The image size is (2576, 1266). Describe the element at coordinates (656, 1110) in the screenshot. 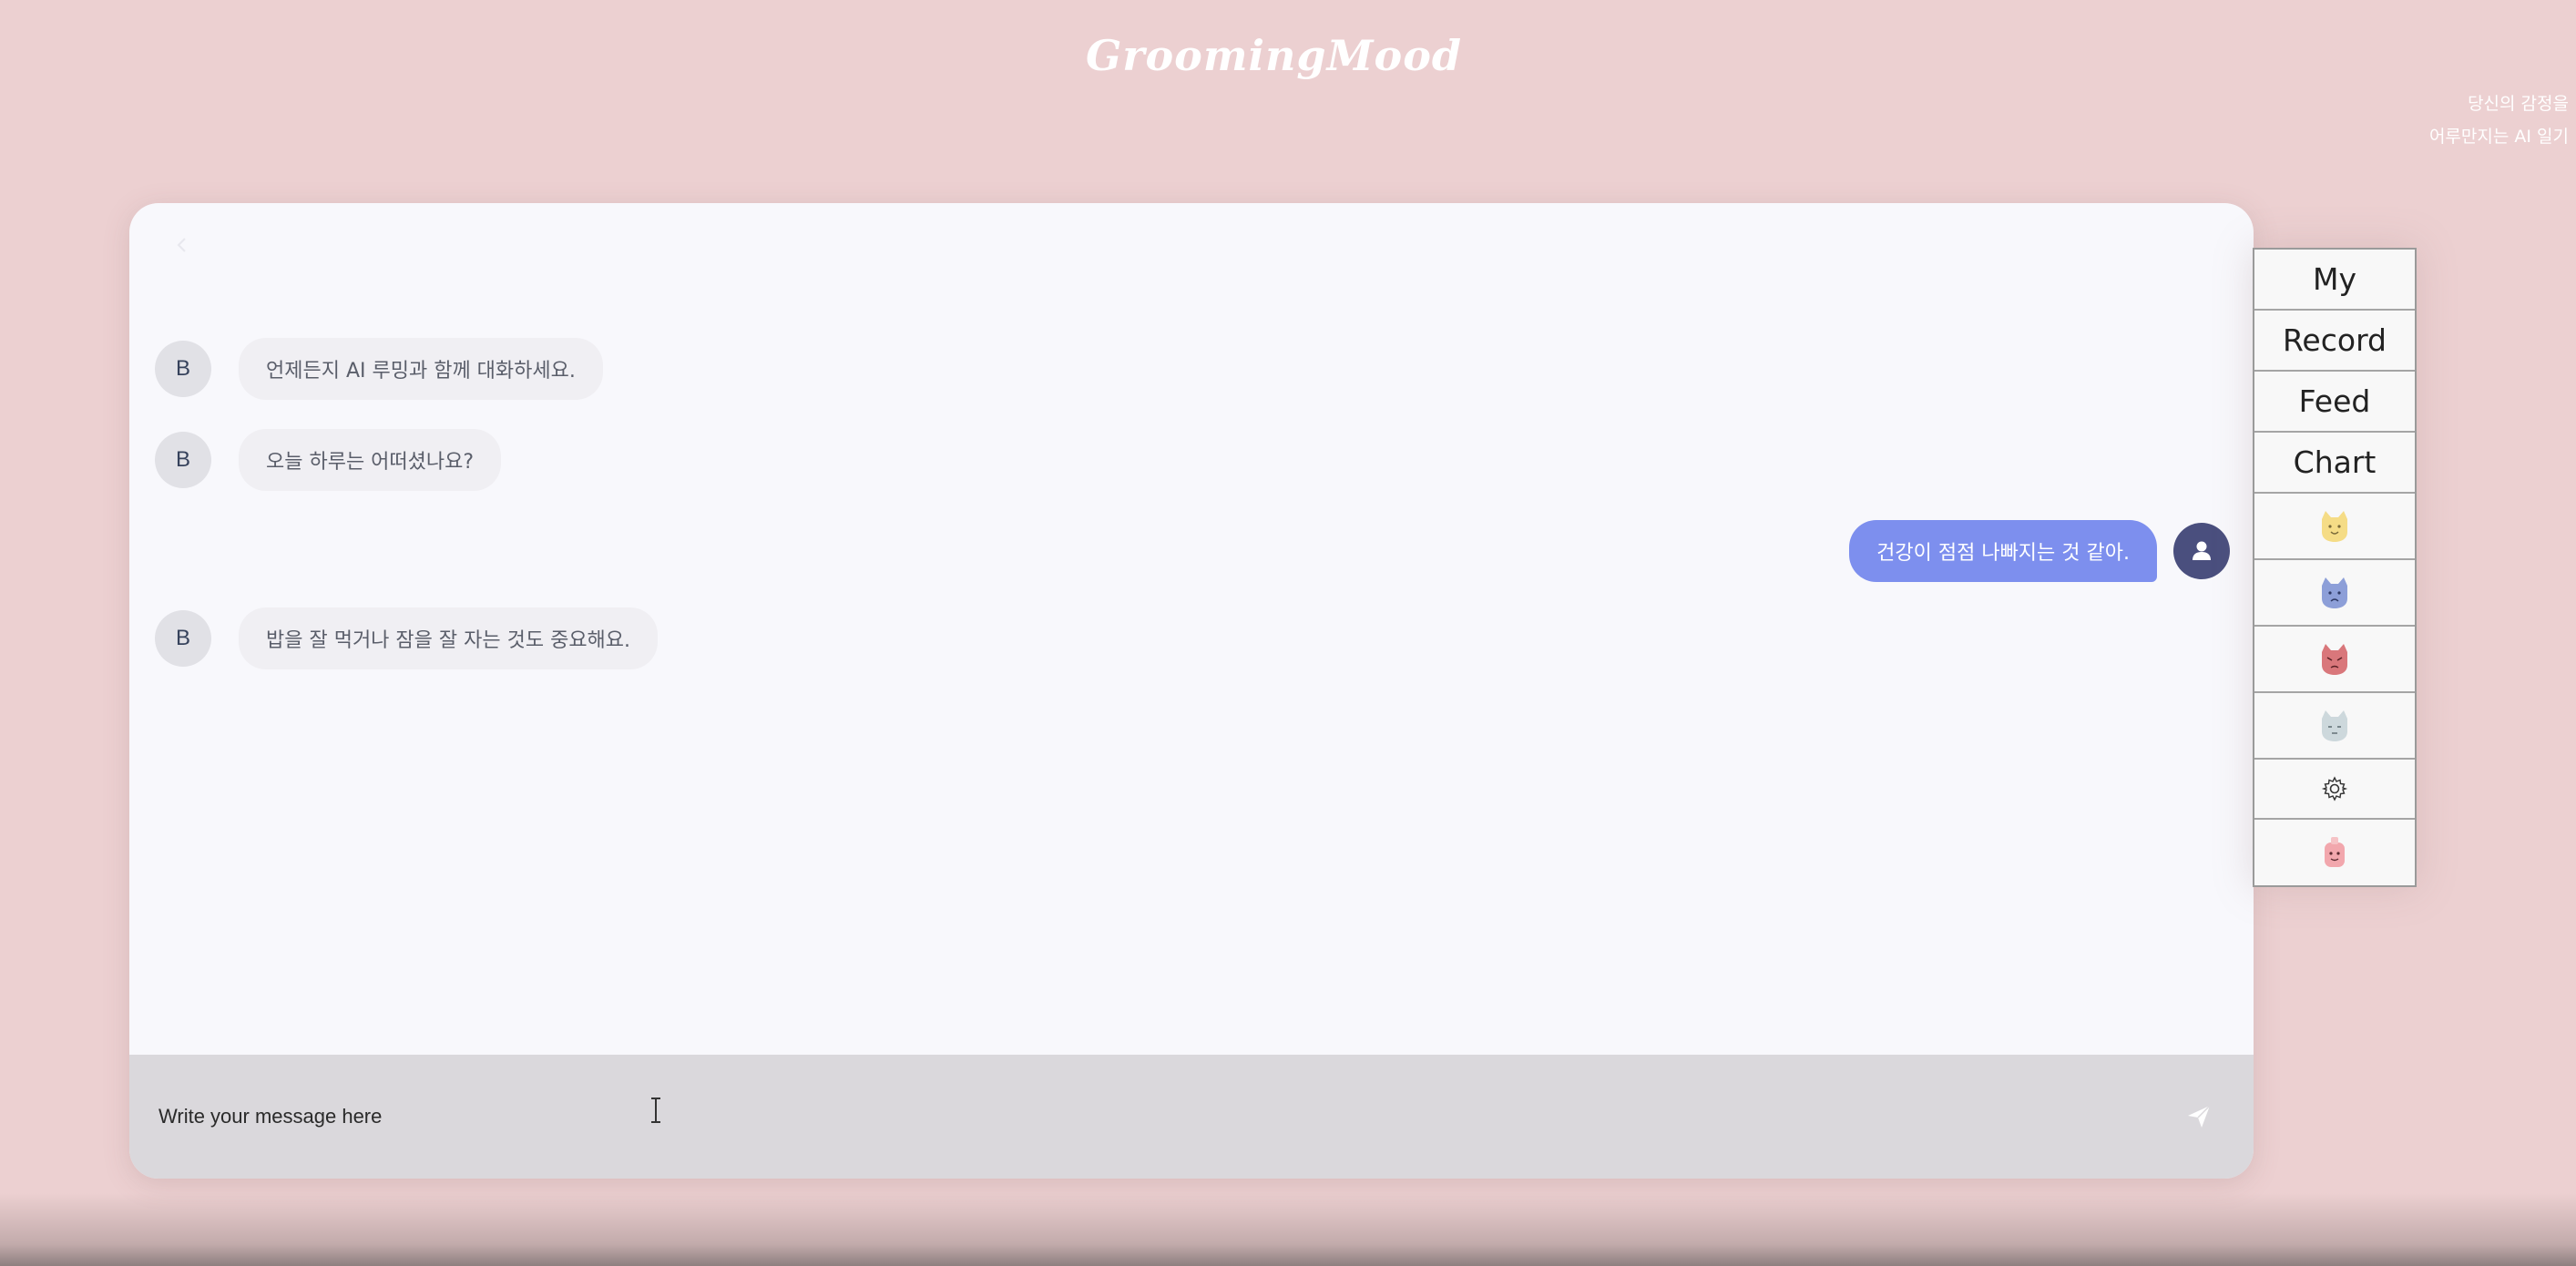

I see `text-cursor-icon` at that location.